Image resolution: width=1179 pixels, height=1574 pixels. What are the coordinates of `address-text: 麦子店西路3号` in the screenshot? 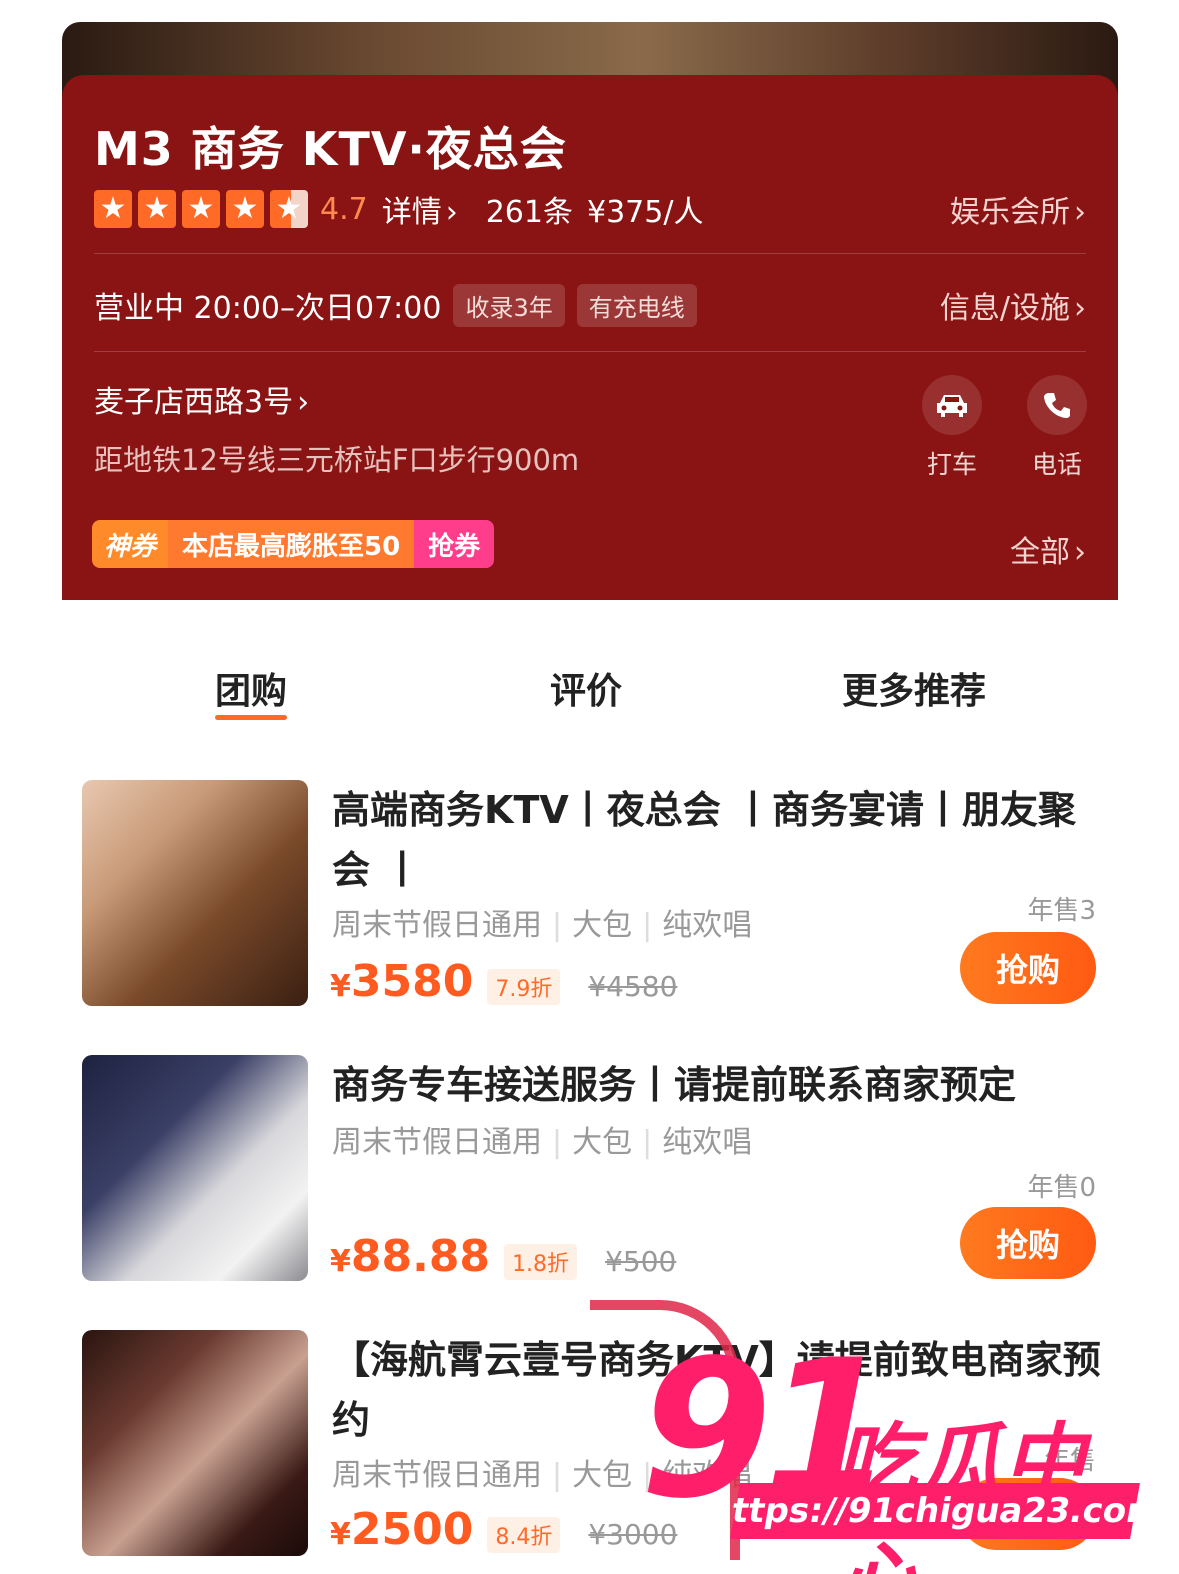 It's located at (194, 402).